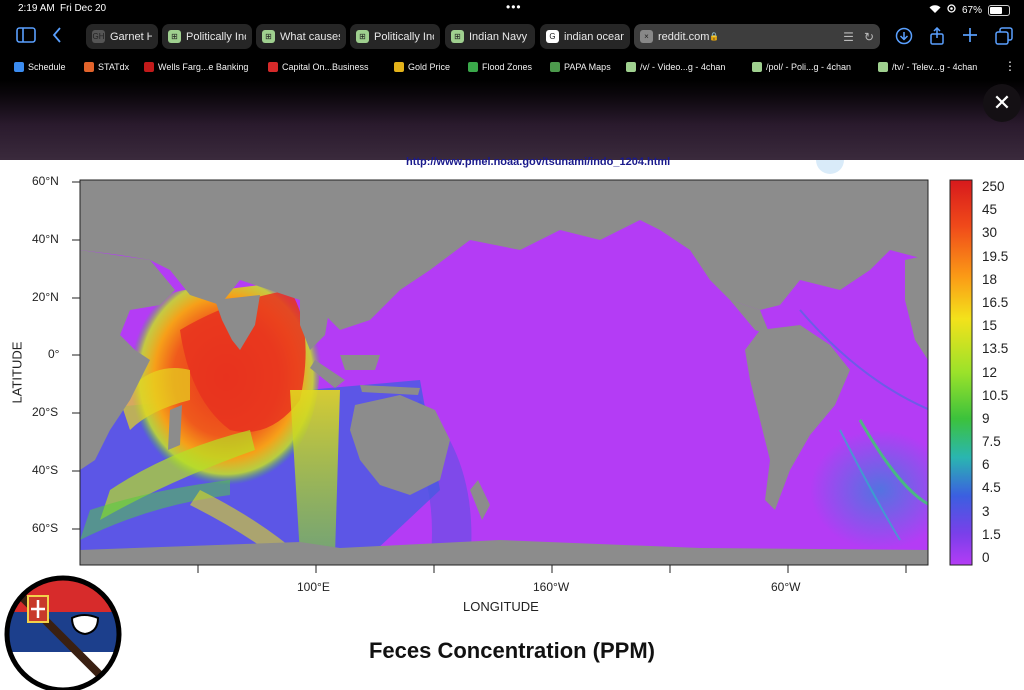  I want to click on bookmark-item: Flood Zones, so click(500, 67).